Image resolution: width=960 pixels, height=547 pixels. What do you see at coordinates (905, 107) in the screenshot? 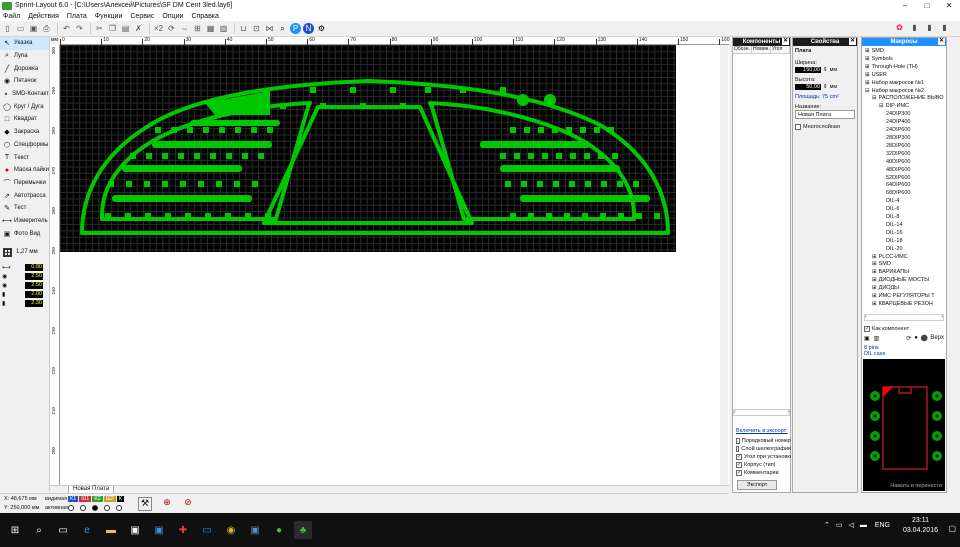
I see `macro-tree-item: ⊟ DIP-ИМС` at bounding box center [905, 107].